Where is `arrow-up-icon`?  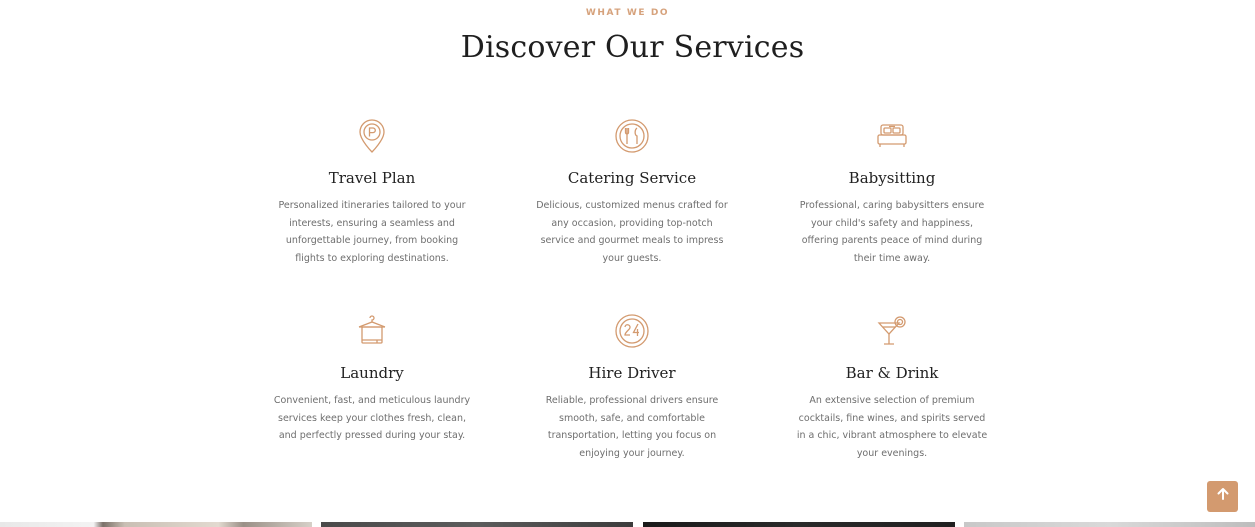
arrow-up-icon is located at coordinates (1223, 496).